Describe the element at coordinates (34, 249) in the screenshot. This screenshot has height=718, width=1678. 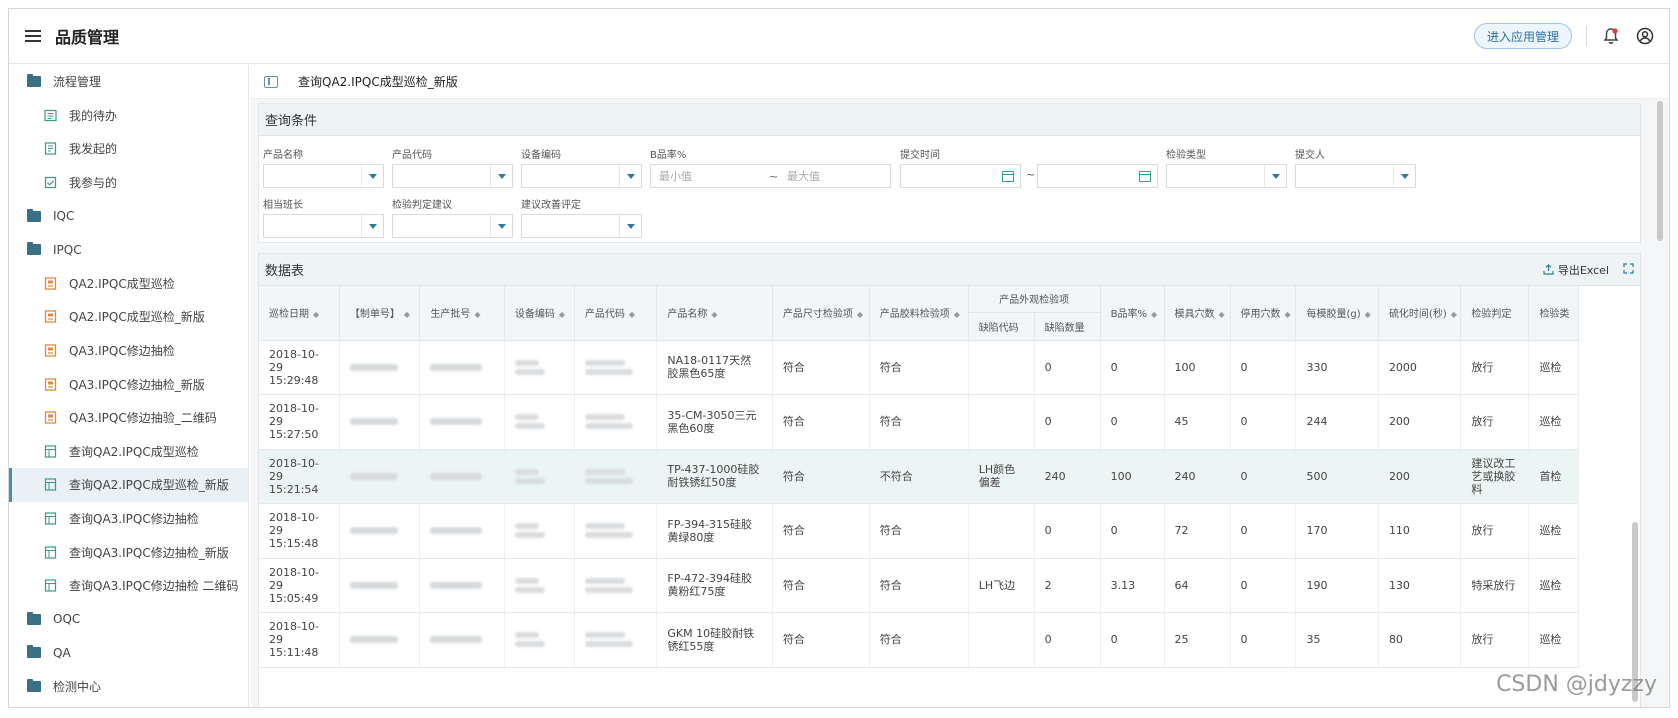
I see `folder-icon` at that location.